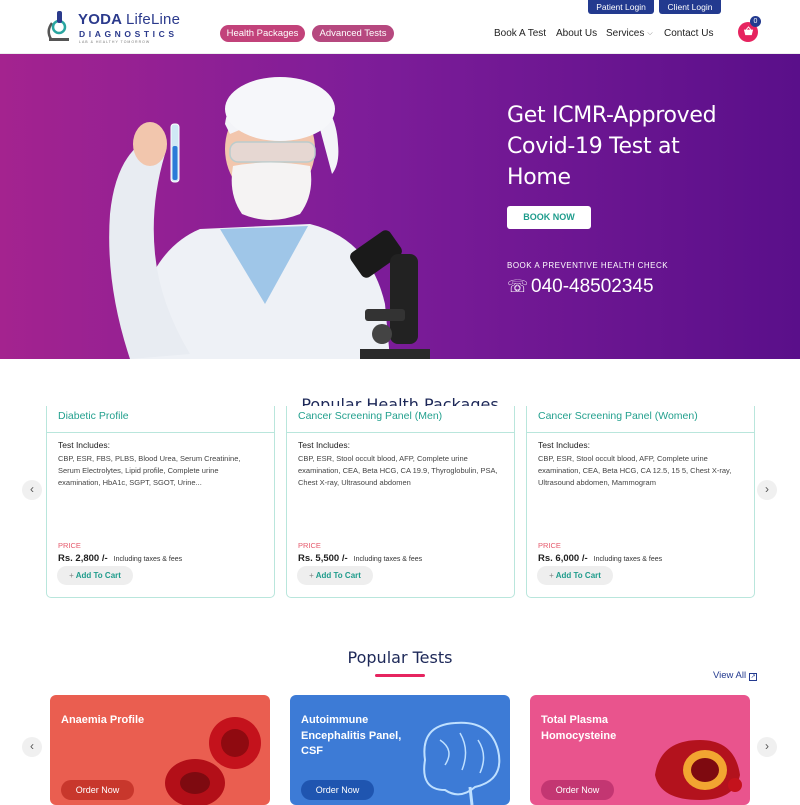 The width and height of the screenshot is (800, 805). I want to click on client-login-button: Client Login, so click(690, 7).